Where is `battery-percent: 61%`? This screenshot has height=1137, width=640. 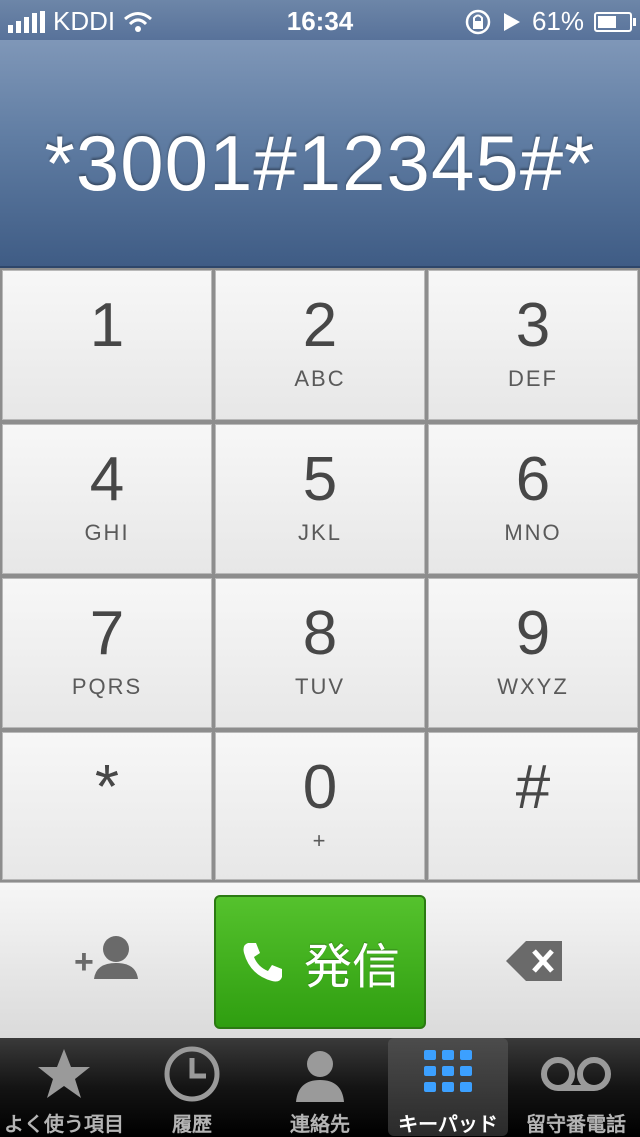
battery-percent: 61% is located at coordinates (557, 21).